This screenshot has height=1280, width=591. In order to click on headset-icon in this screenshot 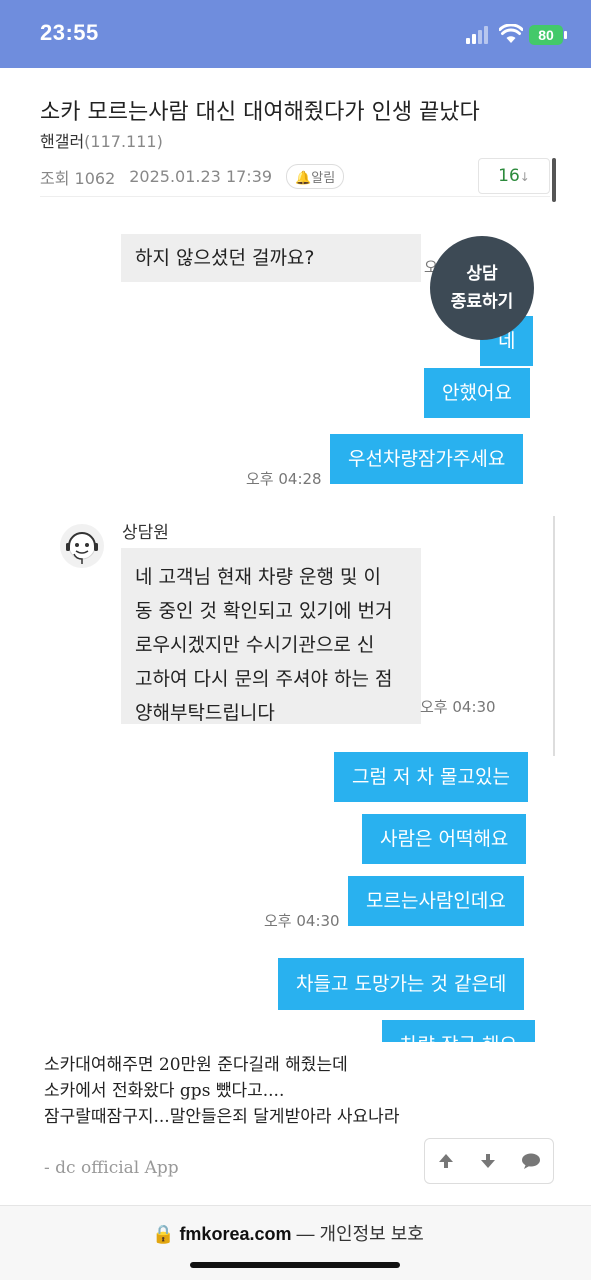, I will do `click(82, 548)`.